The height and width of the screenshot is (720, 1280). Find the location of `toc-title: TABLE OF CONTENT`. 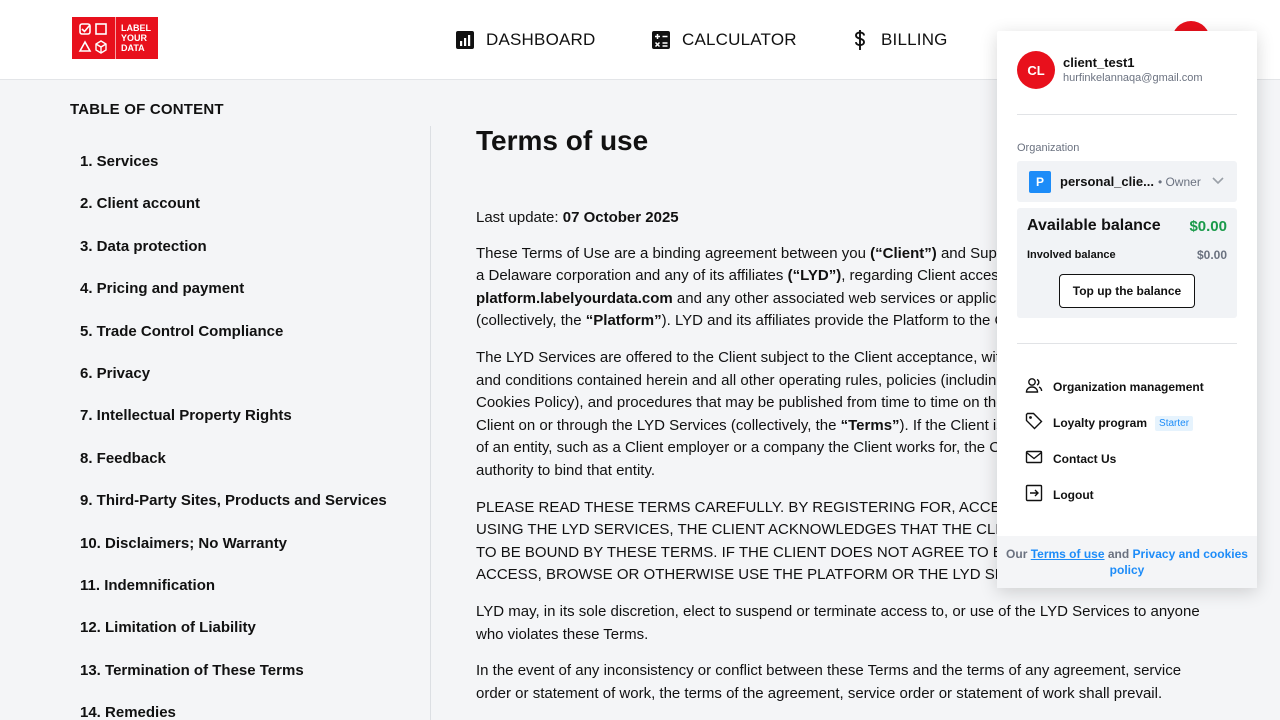

toc-title: TABLE OF CONTENT is located at coordinates (147, 109).